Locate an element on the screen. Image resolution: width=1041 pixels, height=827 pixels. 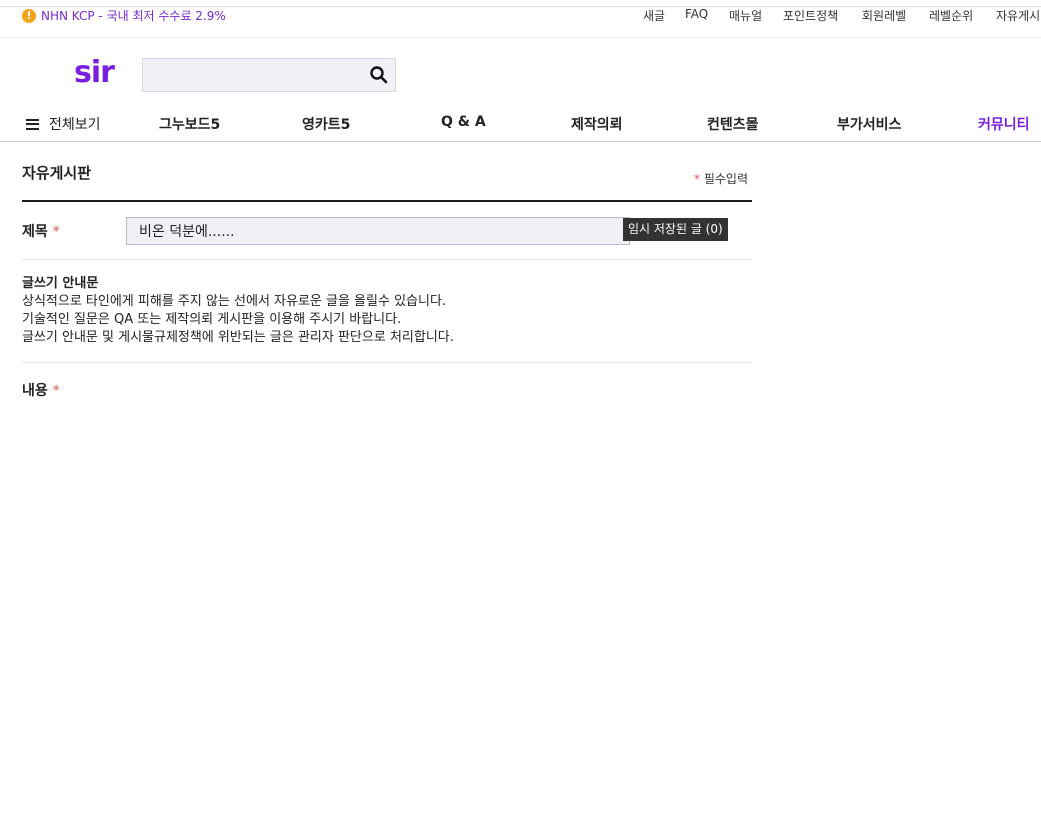
content-required-star: * is located at coordinates (56, 391).